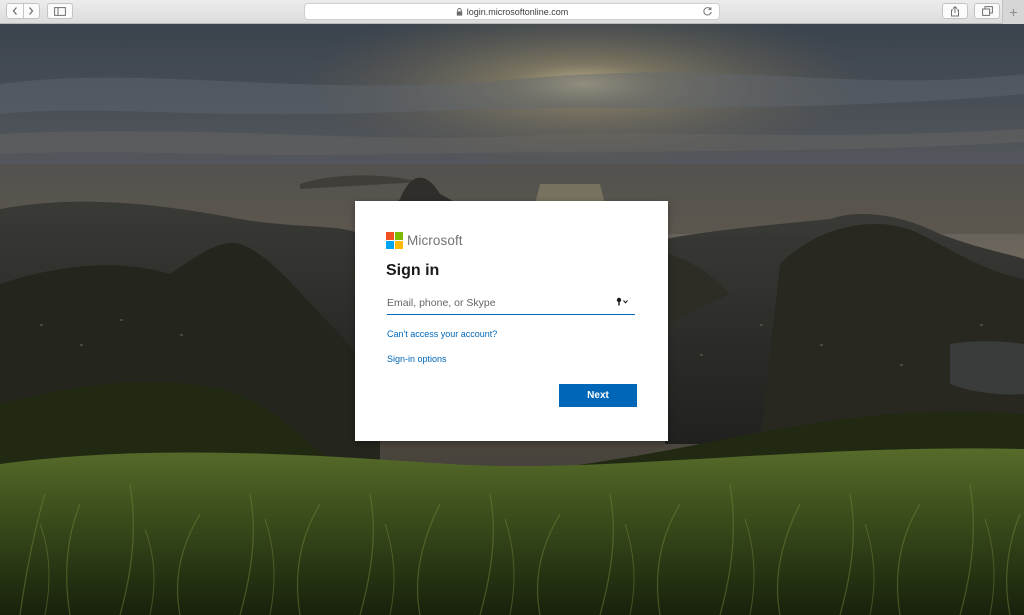 Image resolution: width=1024 pixels, height=615 pixels. I want to click on new-tab-button: +, so click(1013, 12).